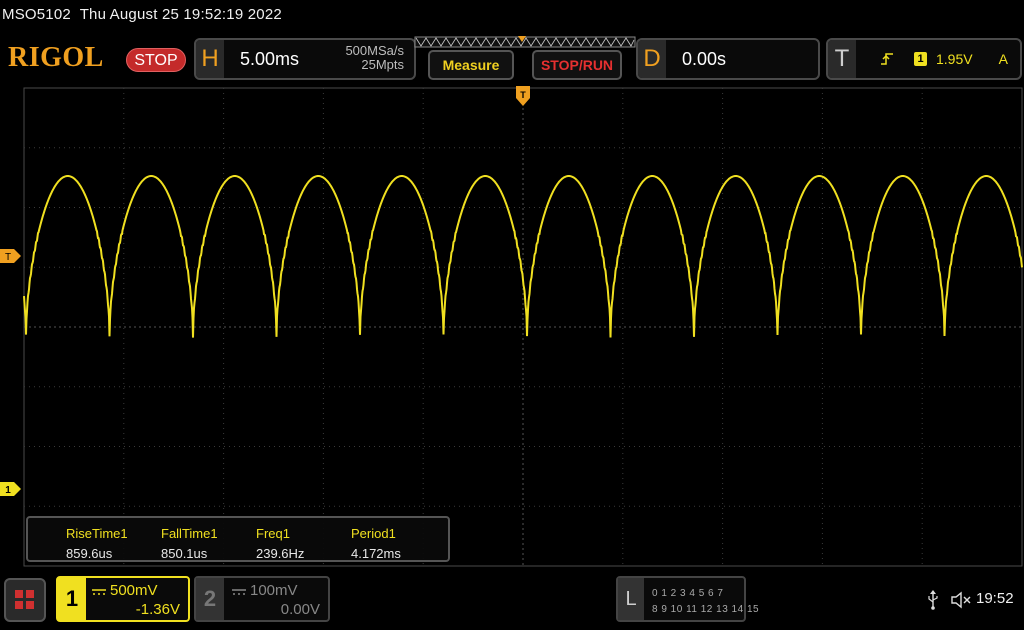 Image resolution: width=1024 pixels, height=630 pixels. Describe the element at coordinates (706, 609) in the screenshot. I see `logic-channels-high: 8 9 10 11 12 13 14 15` at that location.